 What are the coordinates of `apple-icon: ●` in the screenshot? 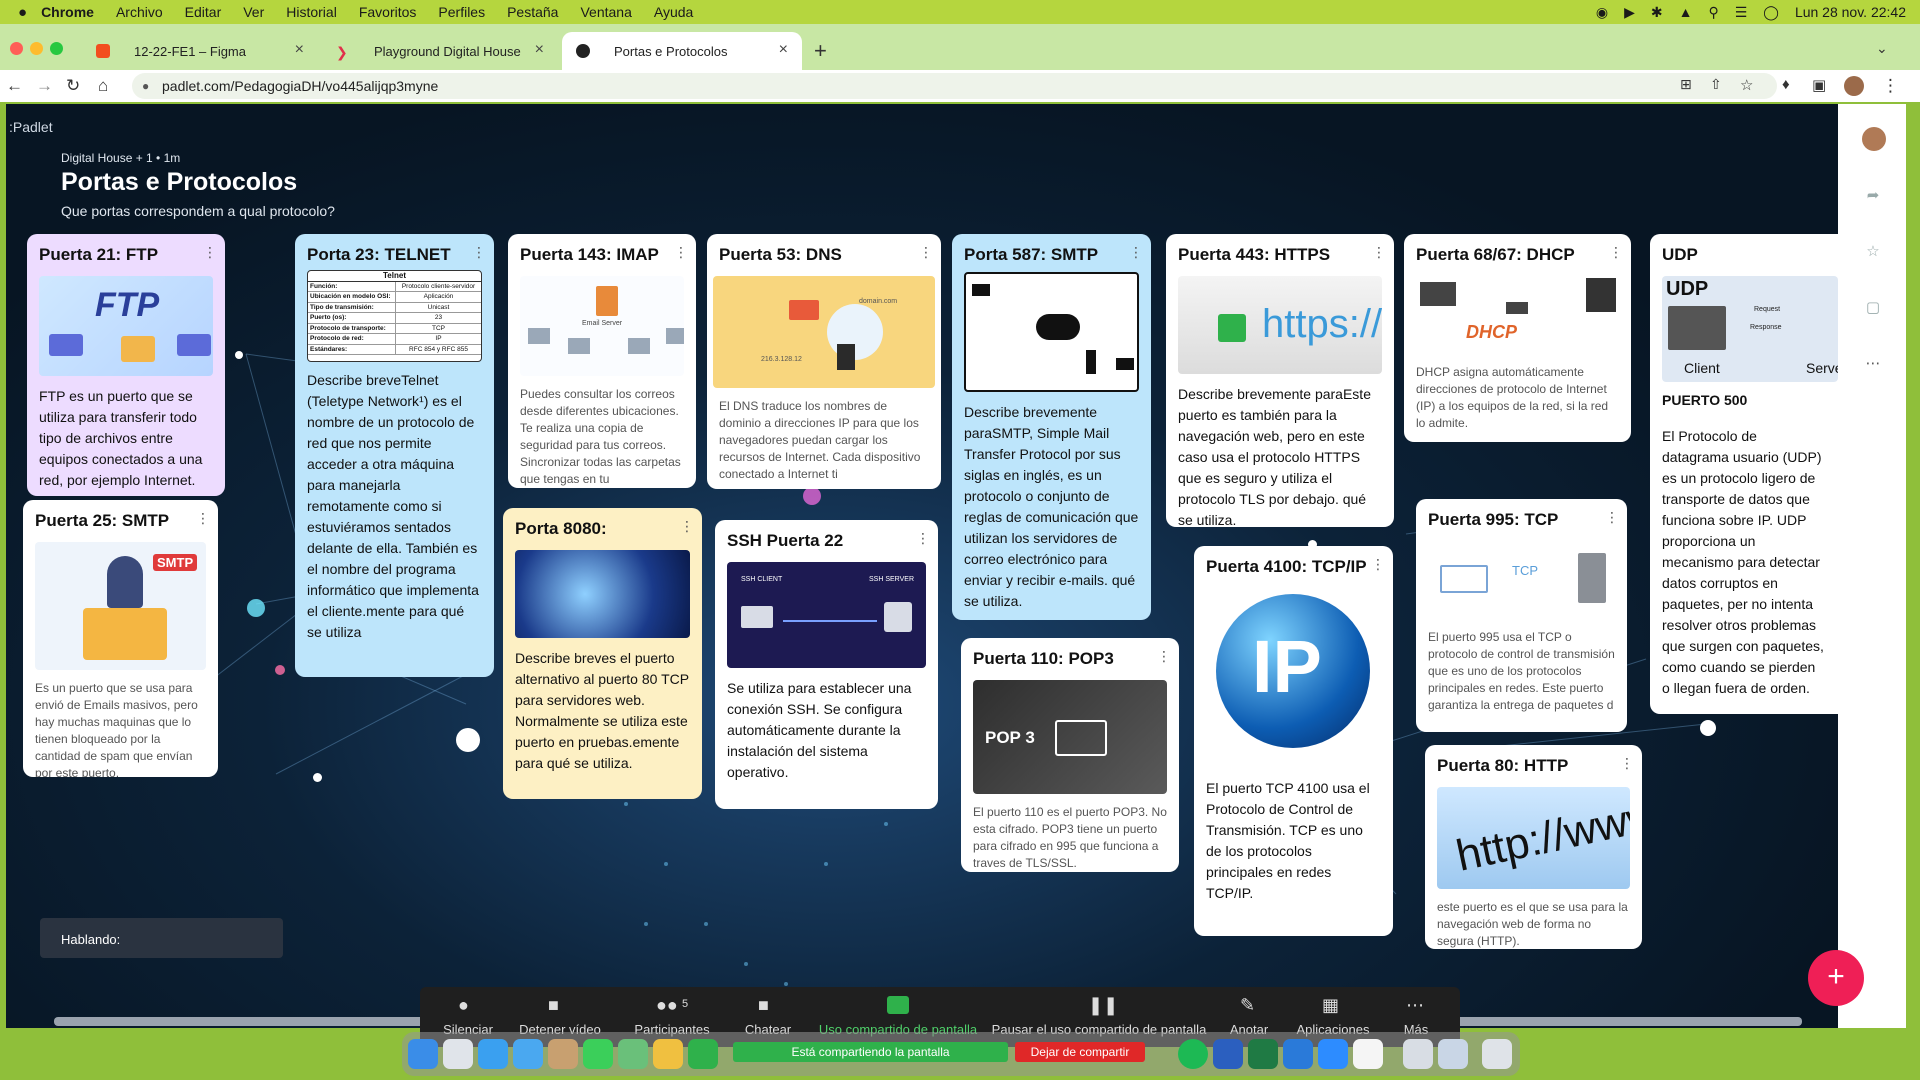 It's located at (22, 12).